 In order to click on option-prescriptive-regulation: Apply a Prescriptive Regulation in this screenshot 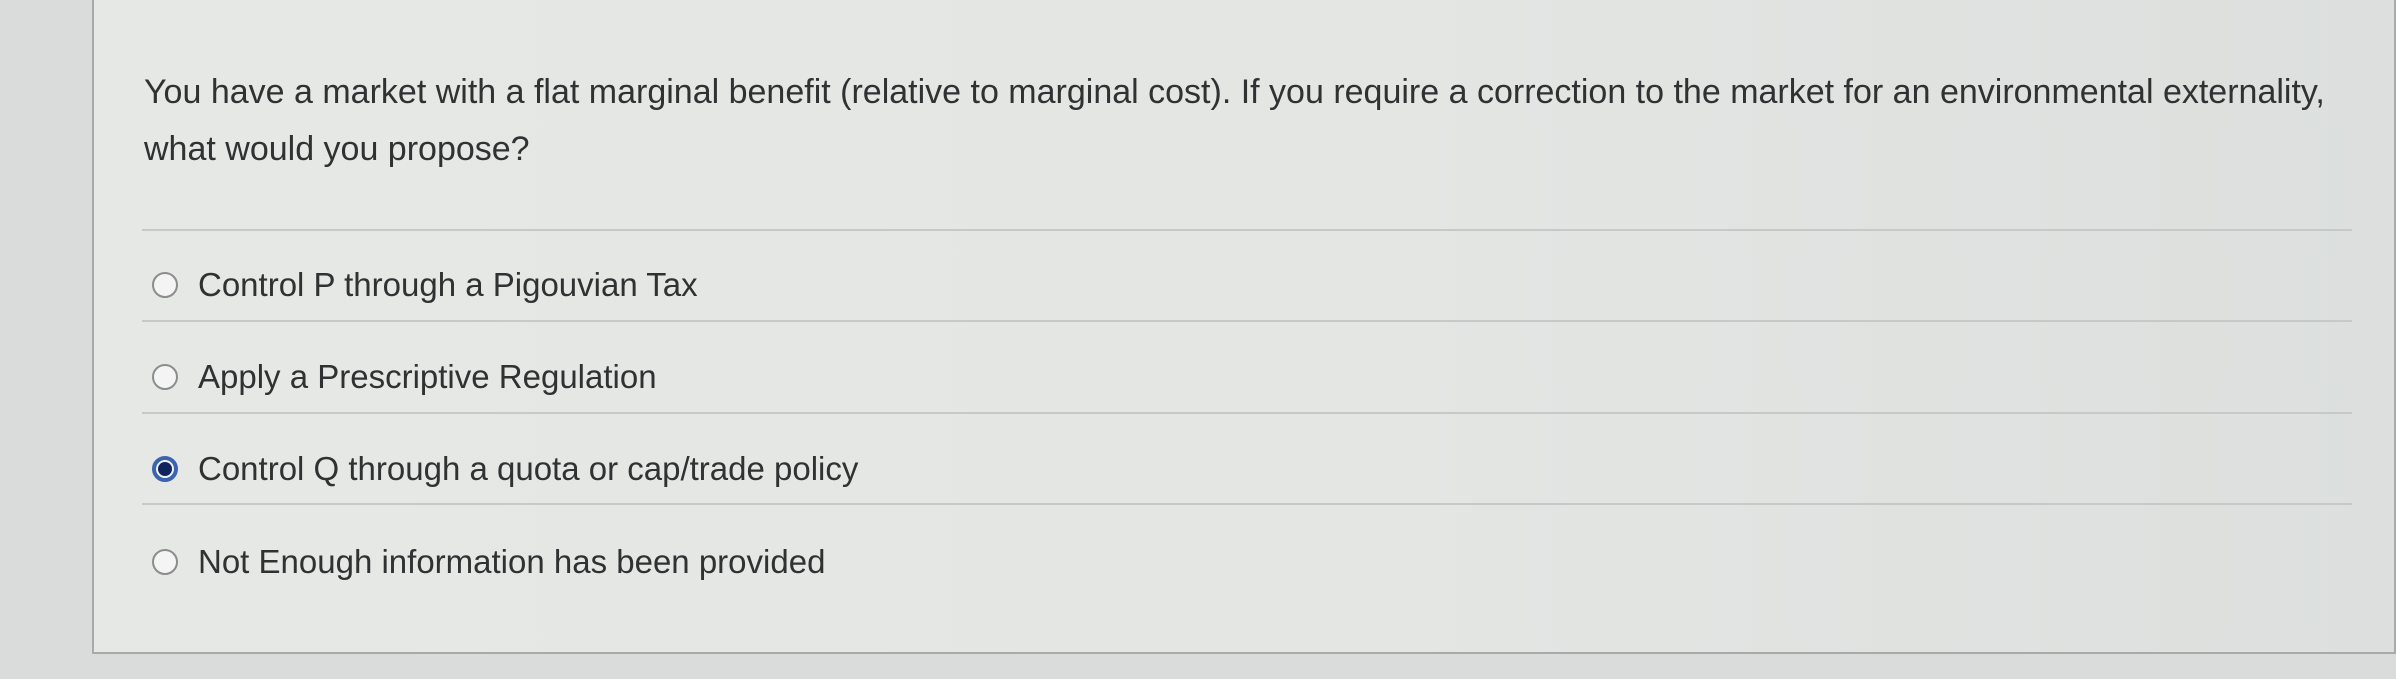, I will do `click(404, 377)`.